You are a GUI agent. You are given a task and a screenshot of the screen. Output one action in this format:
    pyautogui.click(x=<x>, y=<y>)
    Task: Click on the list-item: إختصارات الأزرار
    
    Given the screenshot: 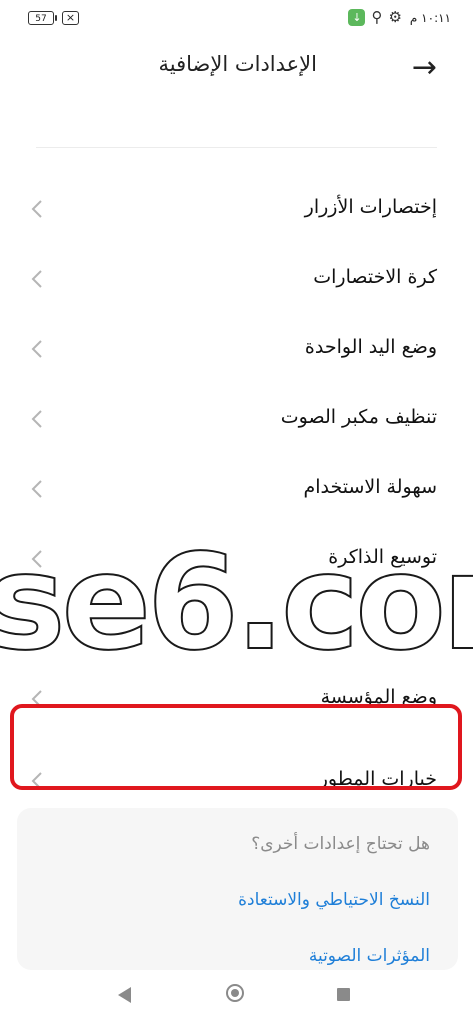 What is the action you would take?
    pyautogui.click(x=236, y=211)
    